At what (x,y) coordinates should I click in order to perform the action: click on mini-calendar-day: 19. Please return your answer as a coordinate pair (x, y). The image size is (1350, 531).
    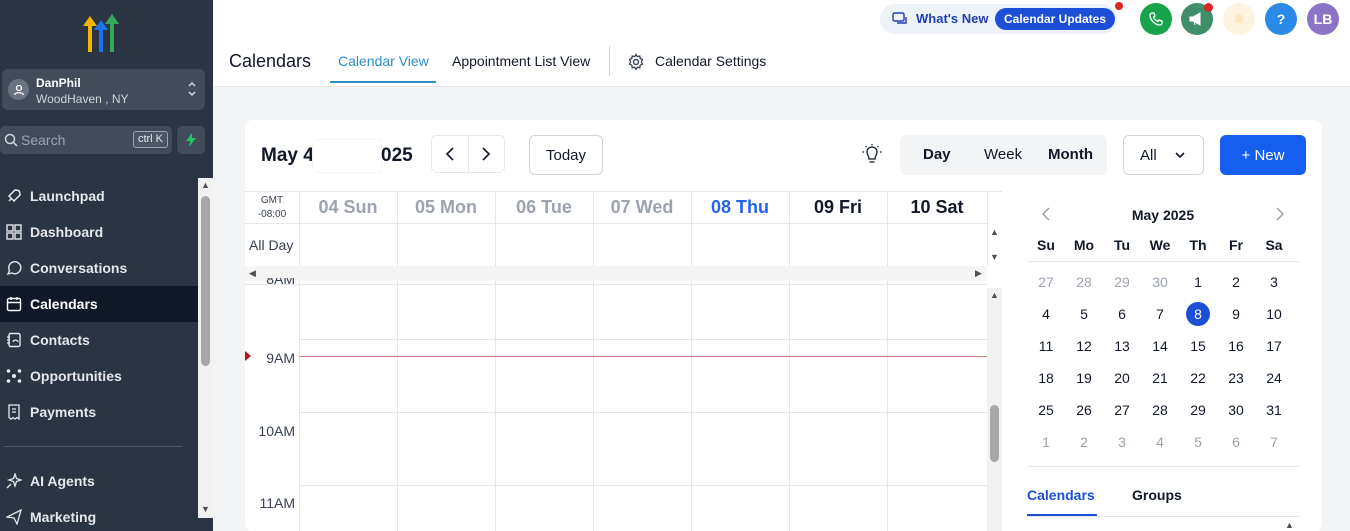
    Looking at the image, I should click on (1084, 378).